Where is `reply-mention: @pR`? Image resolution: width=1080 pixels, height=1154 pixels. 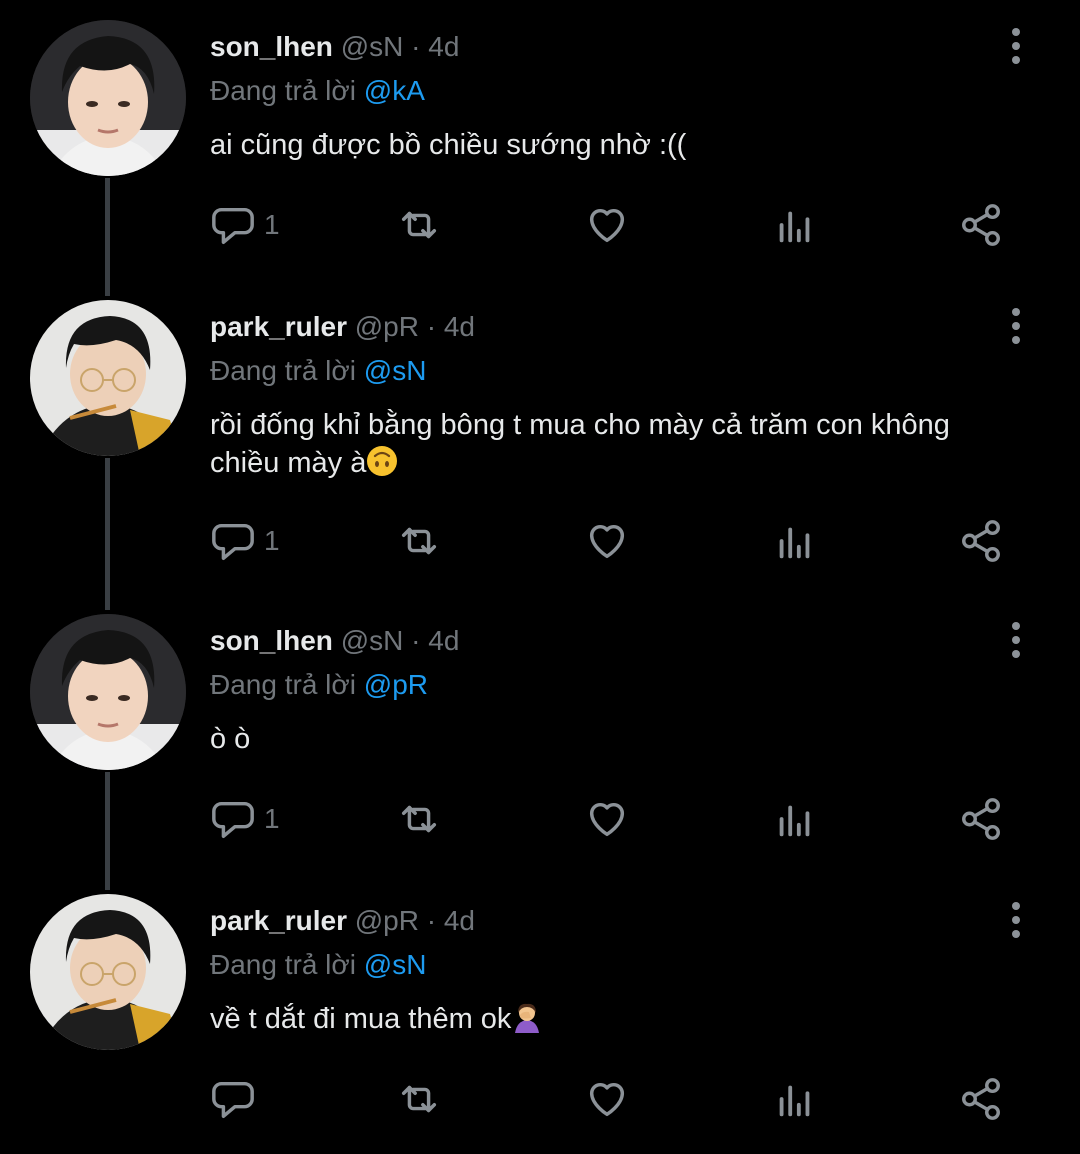
reply-mention: @pR is located at coordinates (396, 684).